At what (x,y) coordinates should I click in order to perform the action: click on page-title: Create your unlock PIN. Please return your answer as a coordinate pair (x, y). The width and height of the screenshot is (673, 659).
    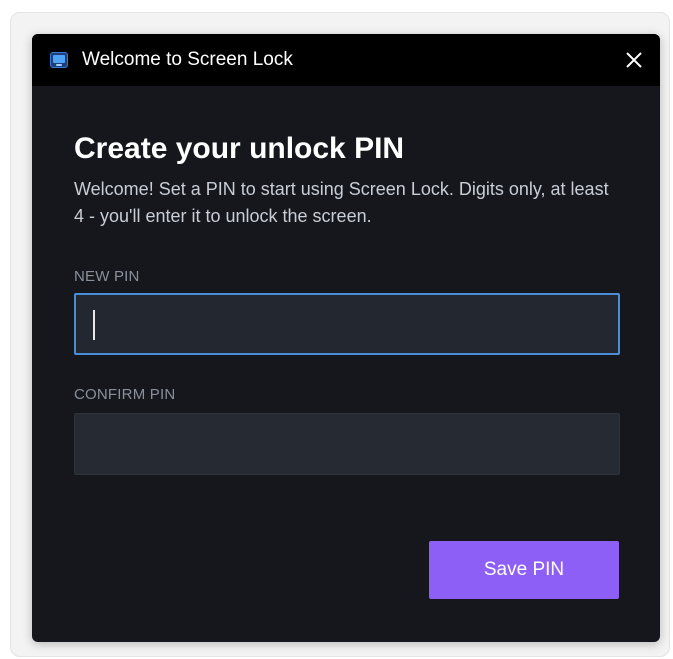
    Looking at the image, I should click on (239, 148).